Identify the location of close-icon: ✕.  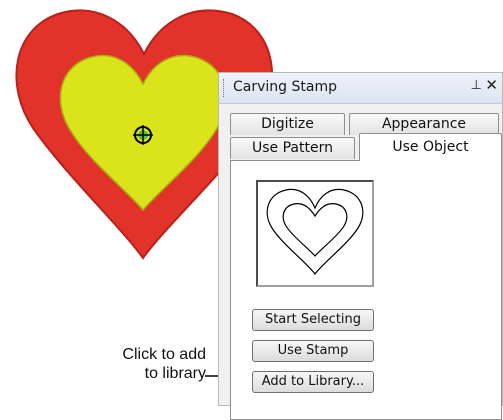
(491, 85).